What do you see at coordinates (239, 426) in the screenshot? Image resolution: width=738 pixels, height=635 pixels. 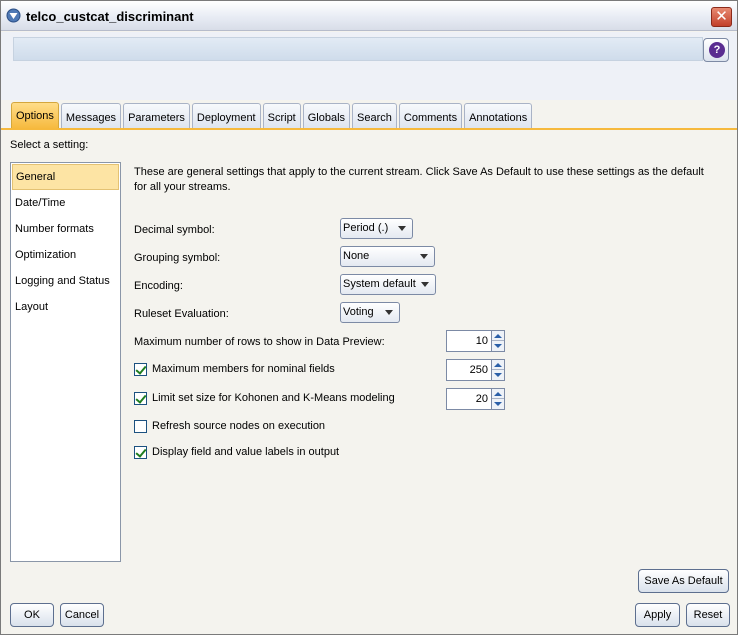 I see `refresh-source-label: Refresh source nodes on execution` at bounding box center [239, 426].